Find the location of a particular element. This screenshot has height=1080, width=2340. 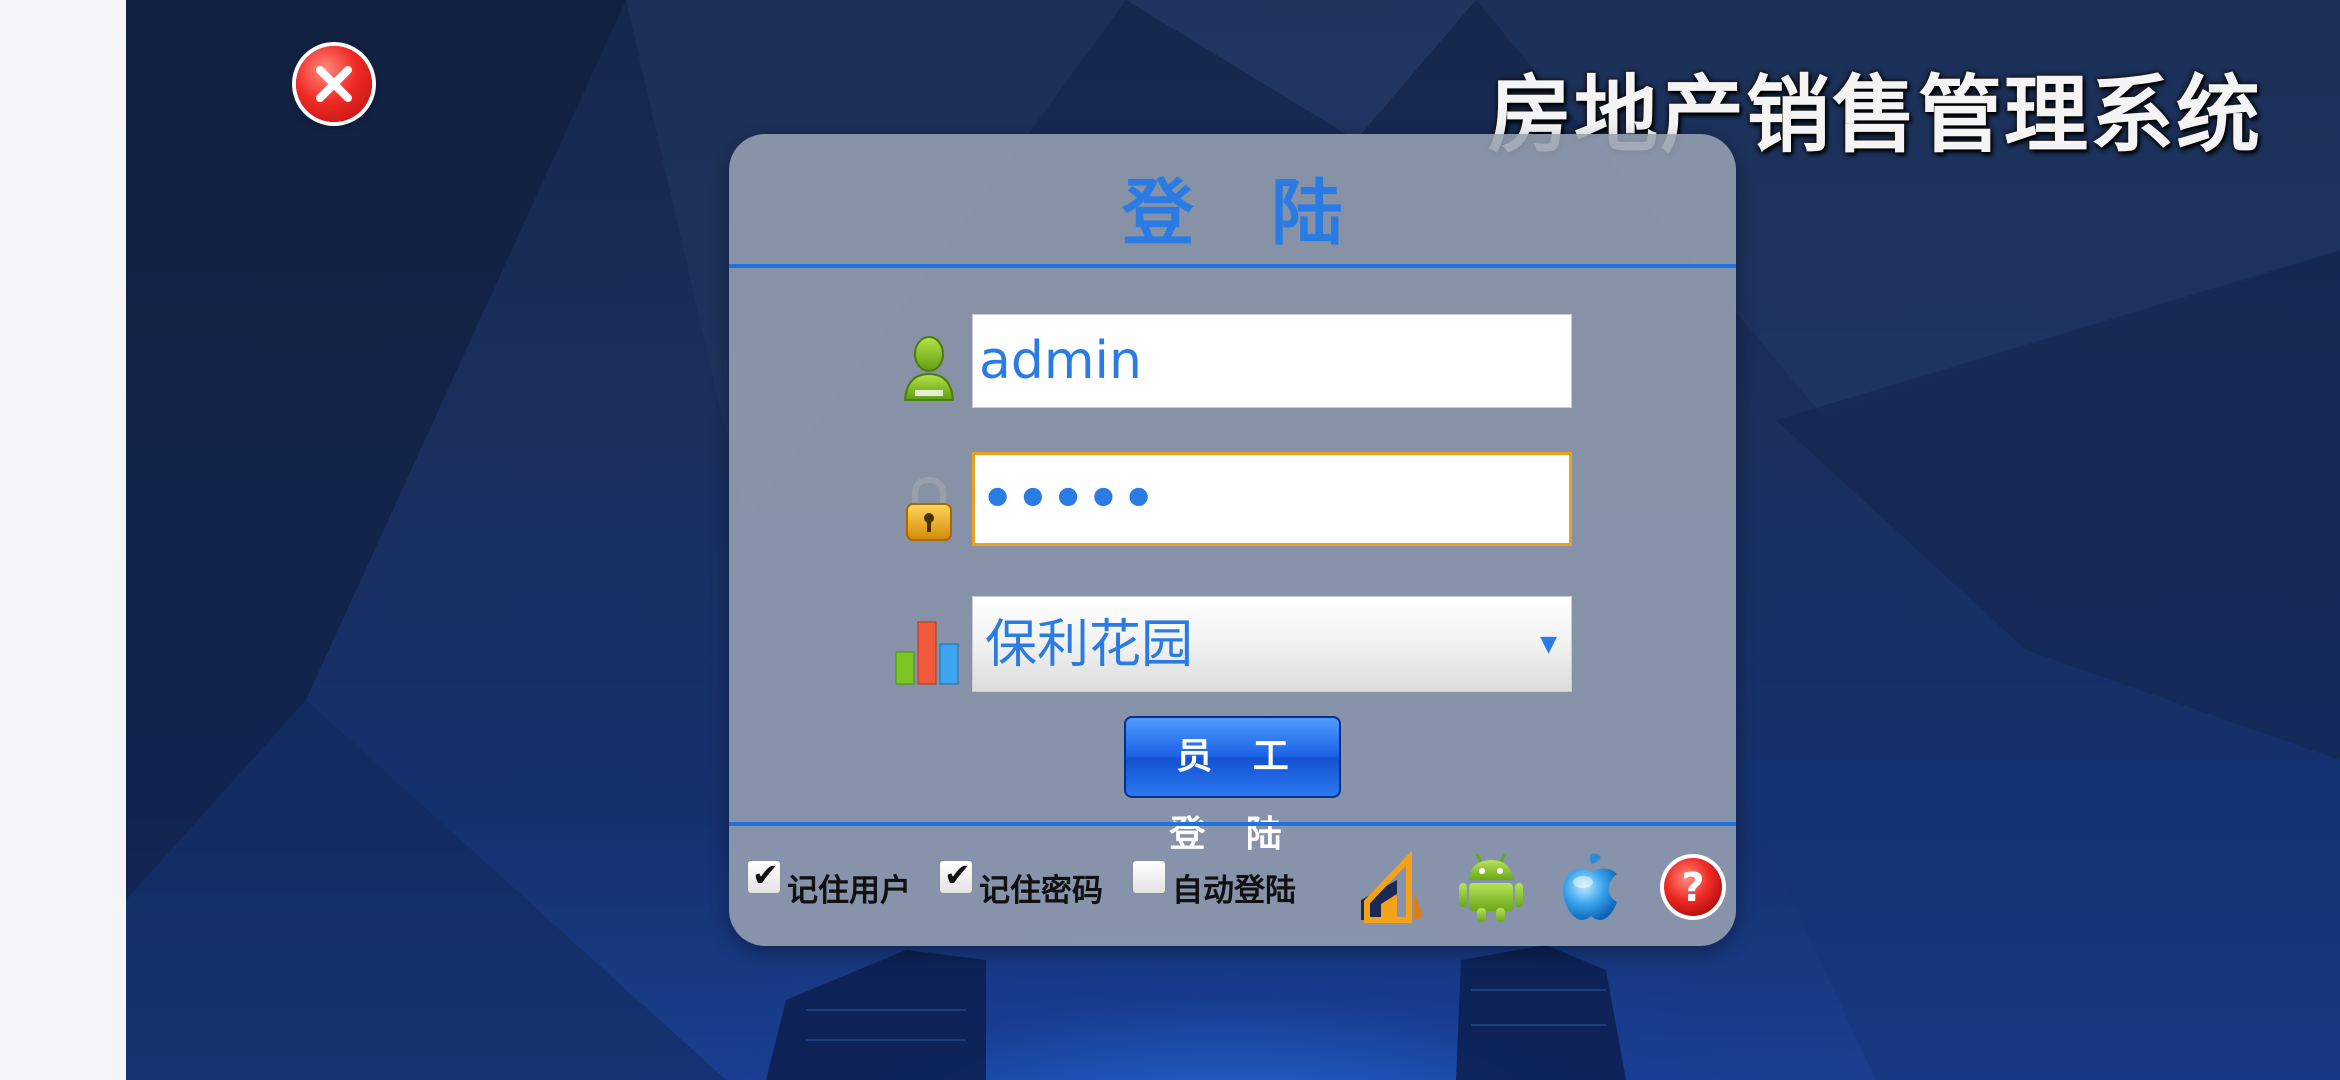

project-select-value: 保利花园 is located at coordinates (1089, 645).